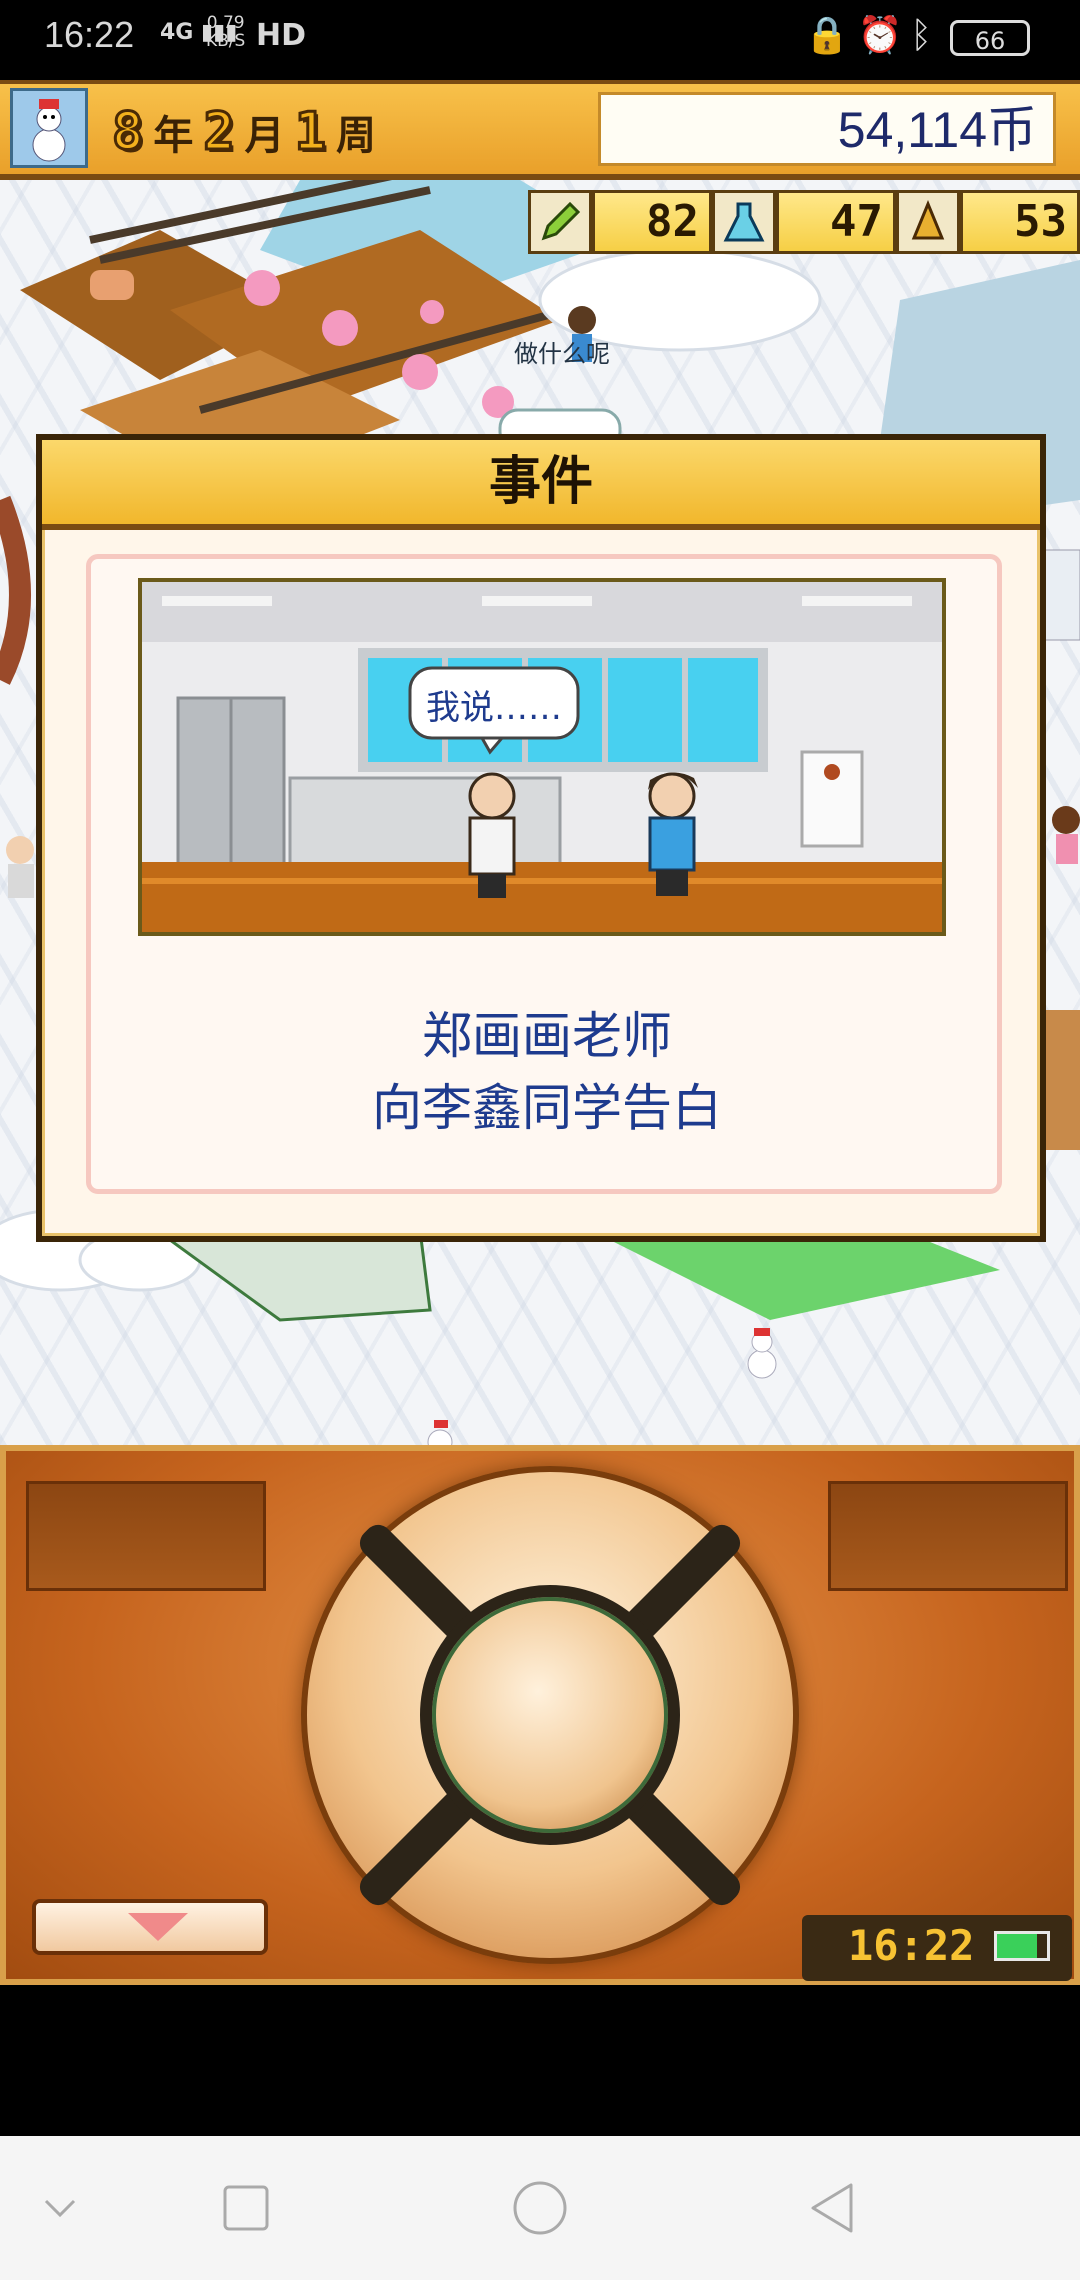 The image size is (1080, 2280). Describe the element at coordinates (127, 132) in the screenshot. I see `year-value: 8` at that location.